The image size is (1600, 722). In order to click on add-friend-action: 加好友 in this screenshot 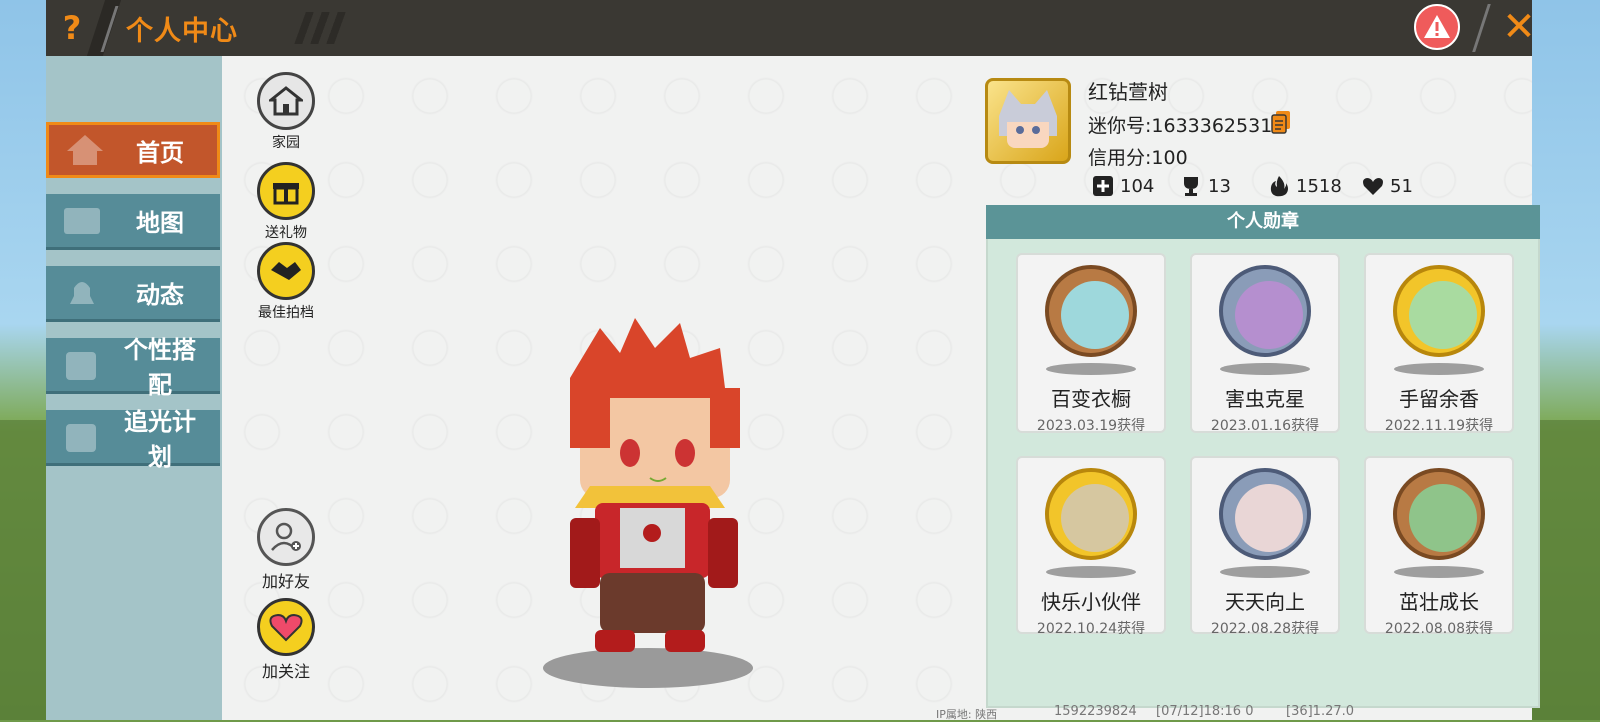, I will do `click(286, 550)`.